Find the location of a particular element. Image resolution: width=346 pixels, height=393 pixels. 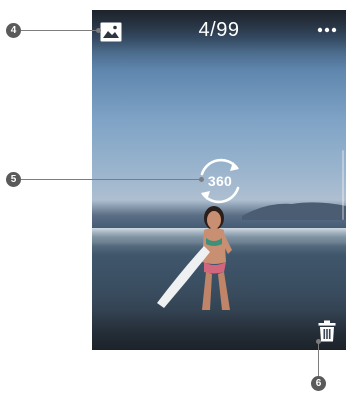

callout-badge-5: 5 is located at coordinates (13, 179).